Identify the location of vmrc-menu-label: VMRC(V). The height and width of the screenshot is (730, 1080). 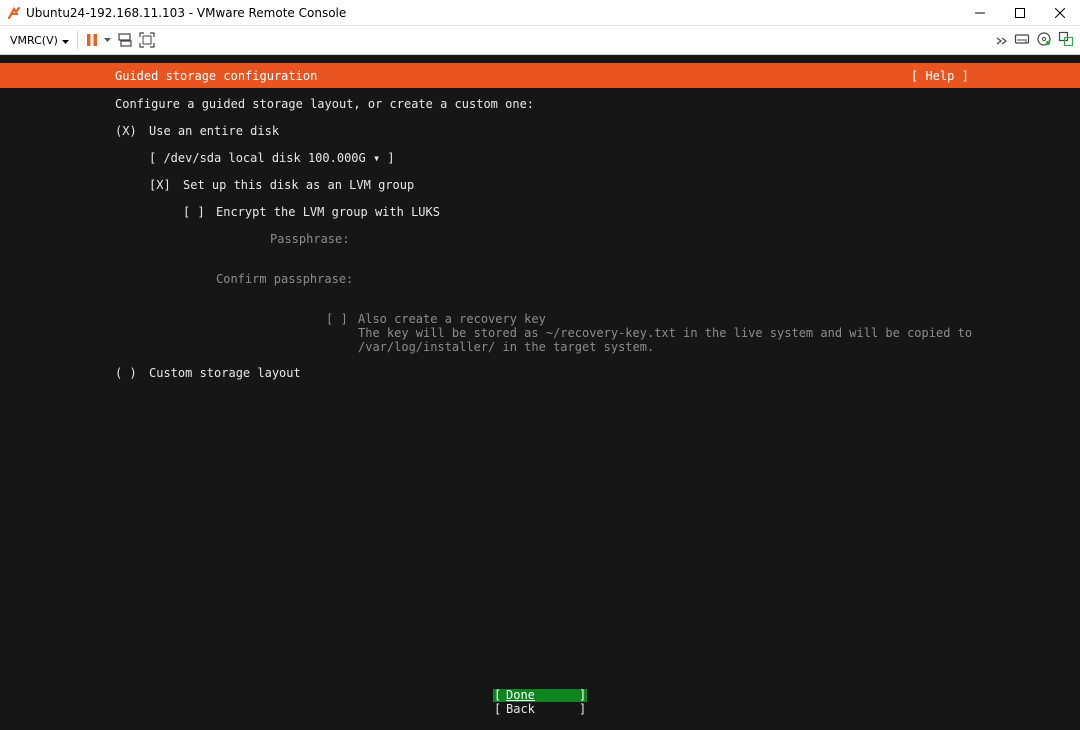
(34, 40).